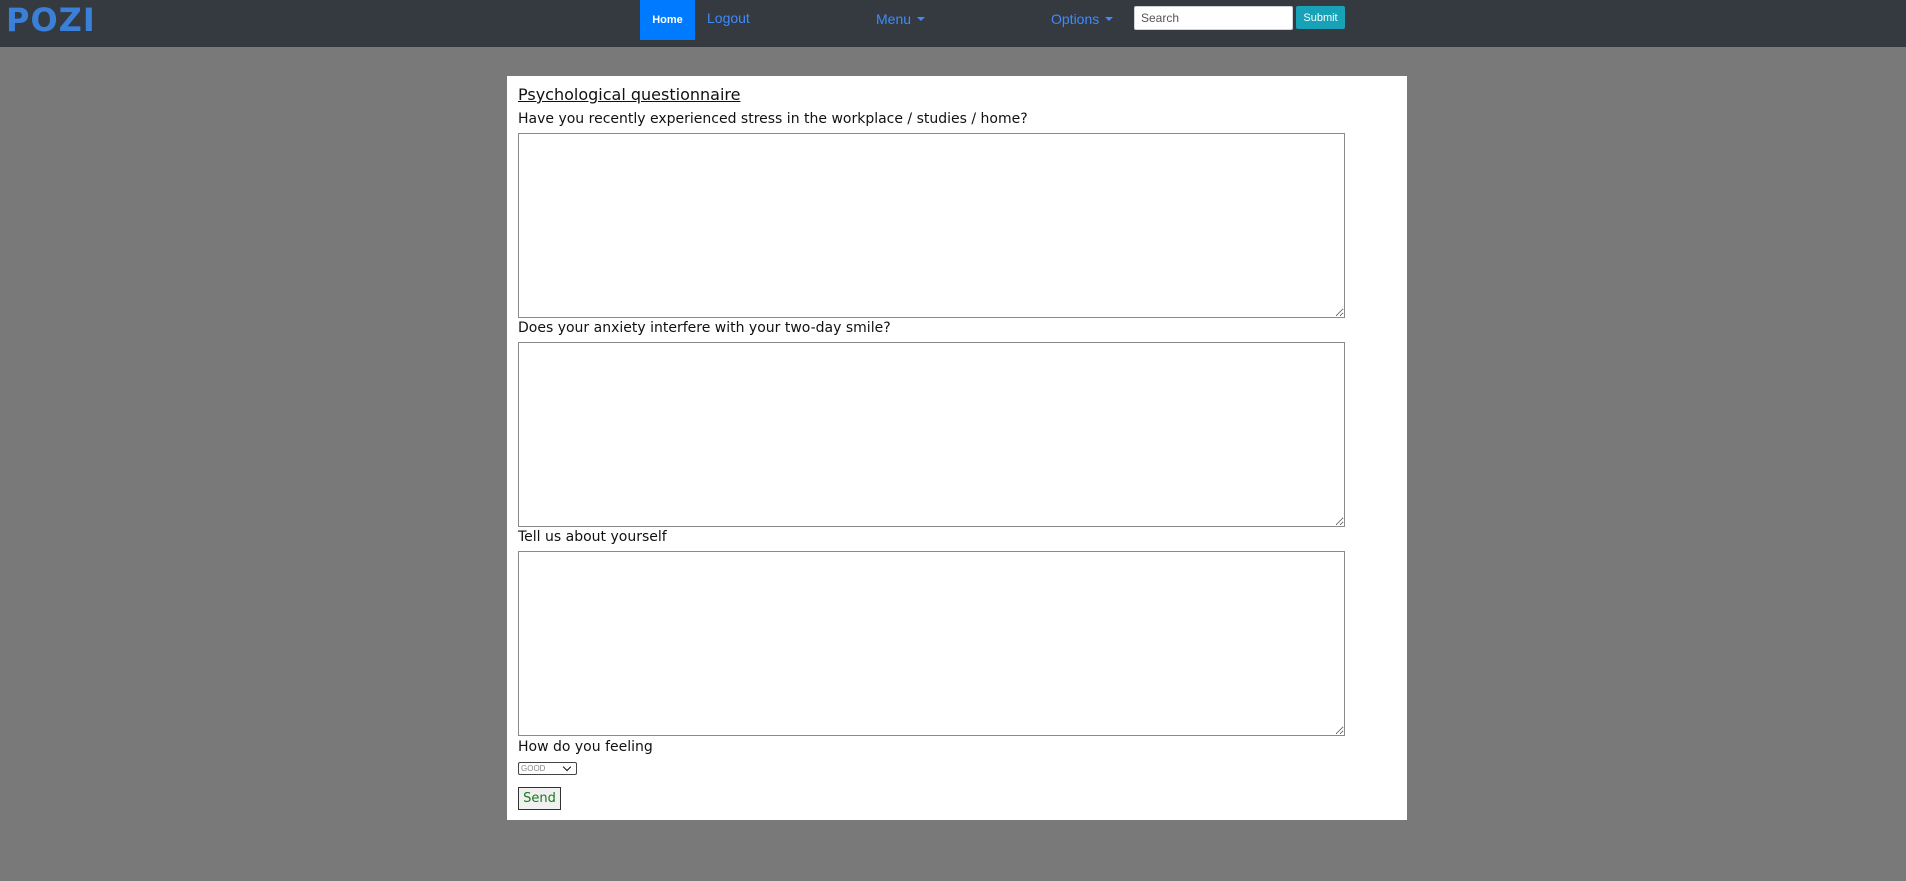 Image resolution: width=1906 pixels, height=881 pixels. Describe the element at coordinates (592, 537) in the screenshot. I see `question-label-about: Tell us about yourself` at that location.